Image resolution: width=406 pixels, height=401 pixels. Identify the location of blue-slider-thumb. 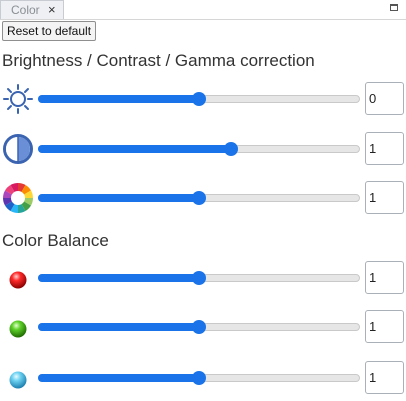
(199, 378).